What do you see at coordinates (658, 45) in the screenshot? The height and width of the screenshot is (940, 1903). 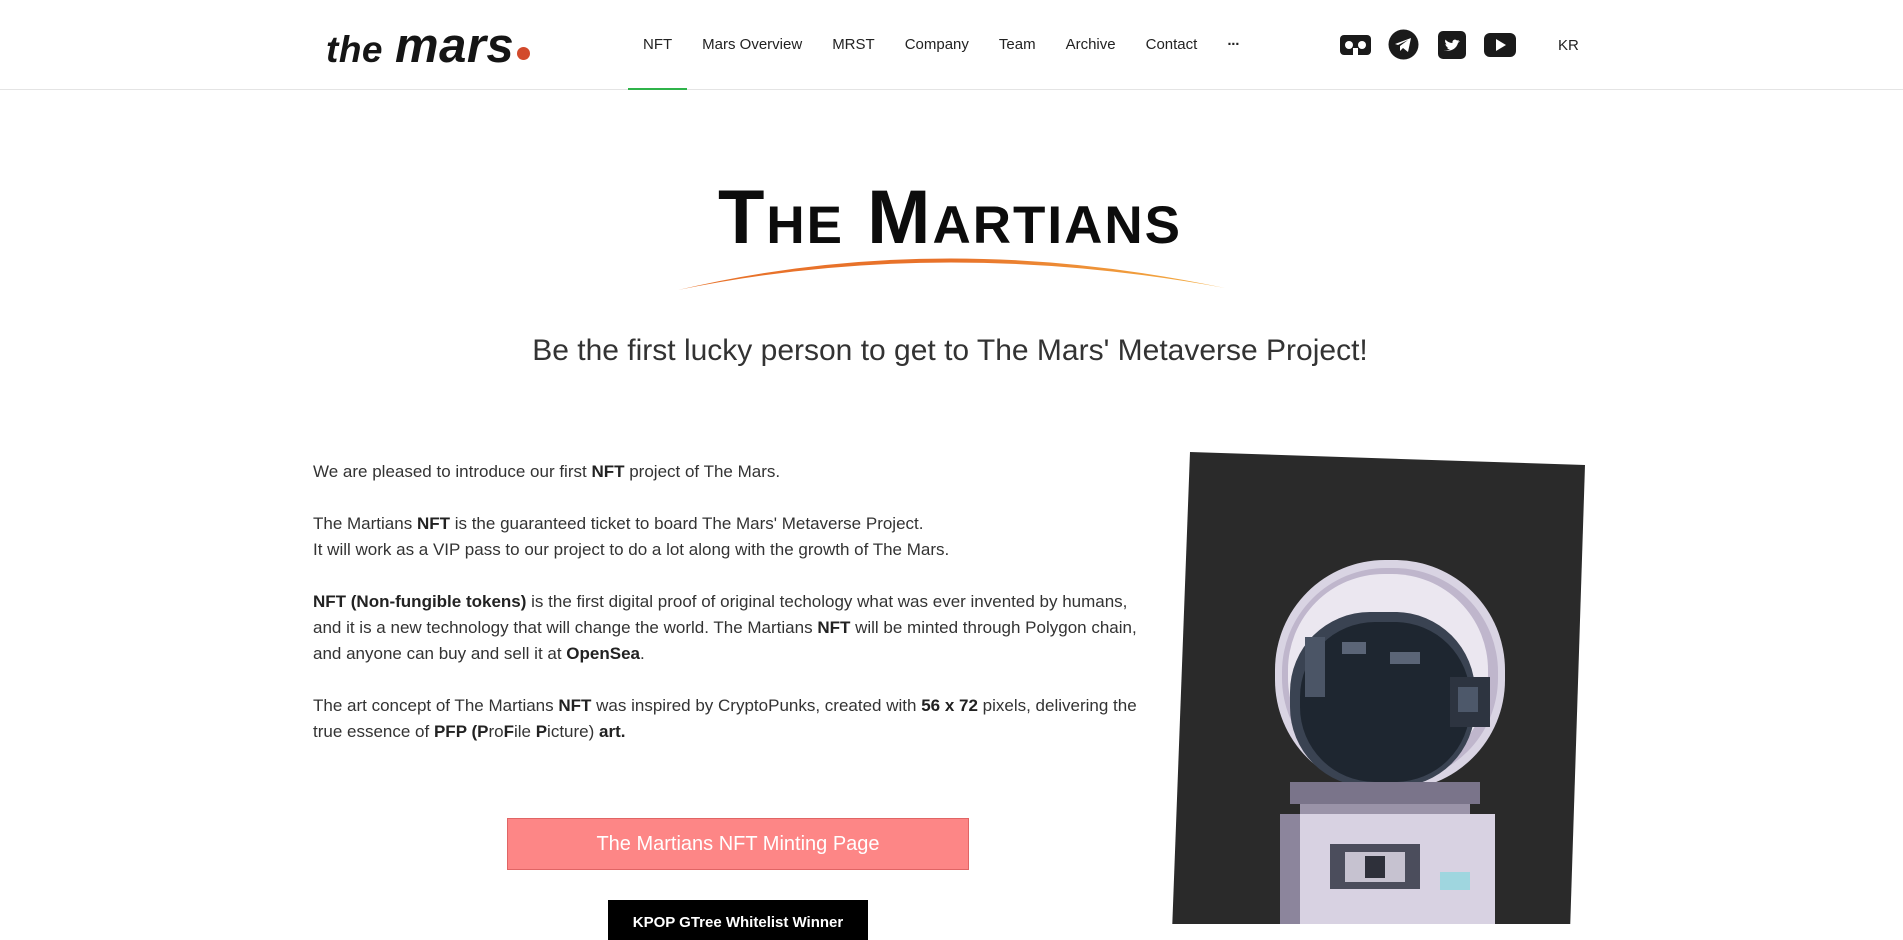 I see `nav-item-nft: NFT` at bounding box center [658, 45].